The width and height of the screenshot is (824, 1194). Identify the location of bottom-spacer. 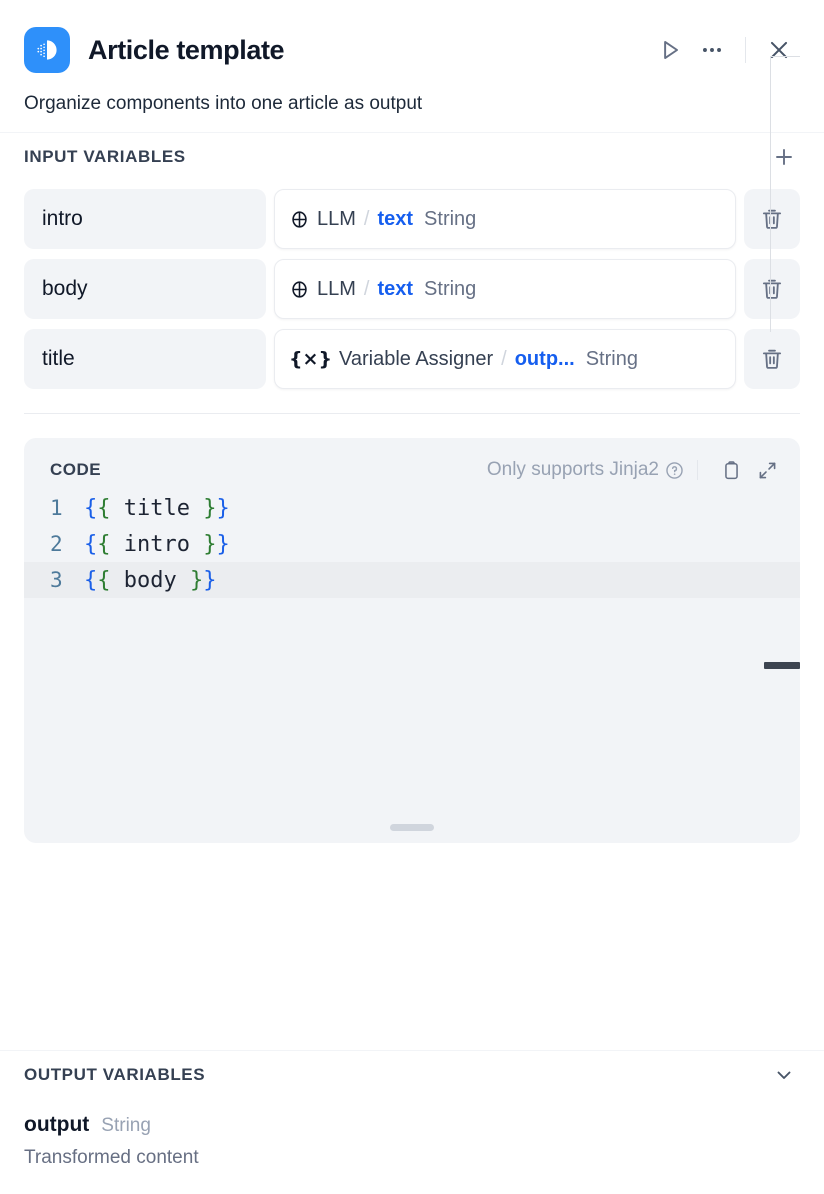
(412, 1183).